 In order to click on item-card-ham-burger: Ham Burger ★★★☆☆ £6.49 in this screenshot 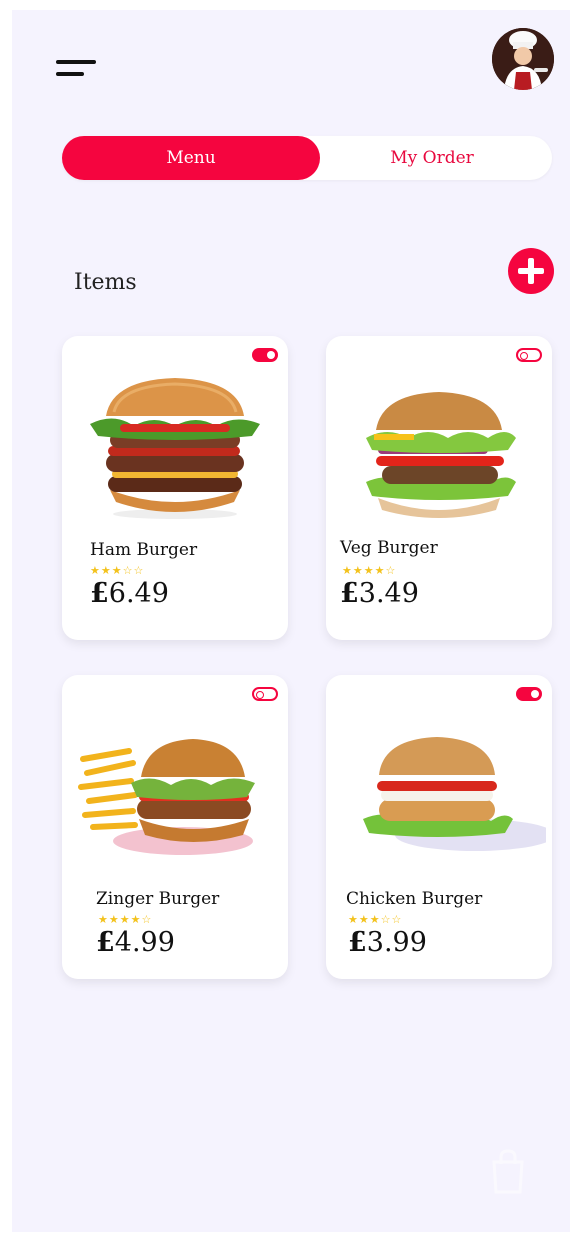, I will do `click(175, 488)`.